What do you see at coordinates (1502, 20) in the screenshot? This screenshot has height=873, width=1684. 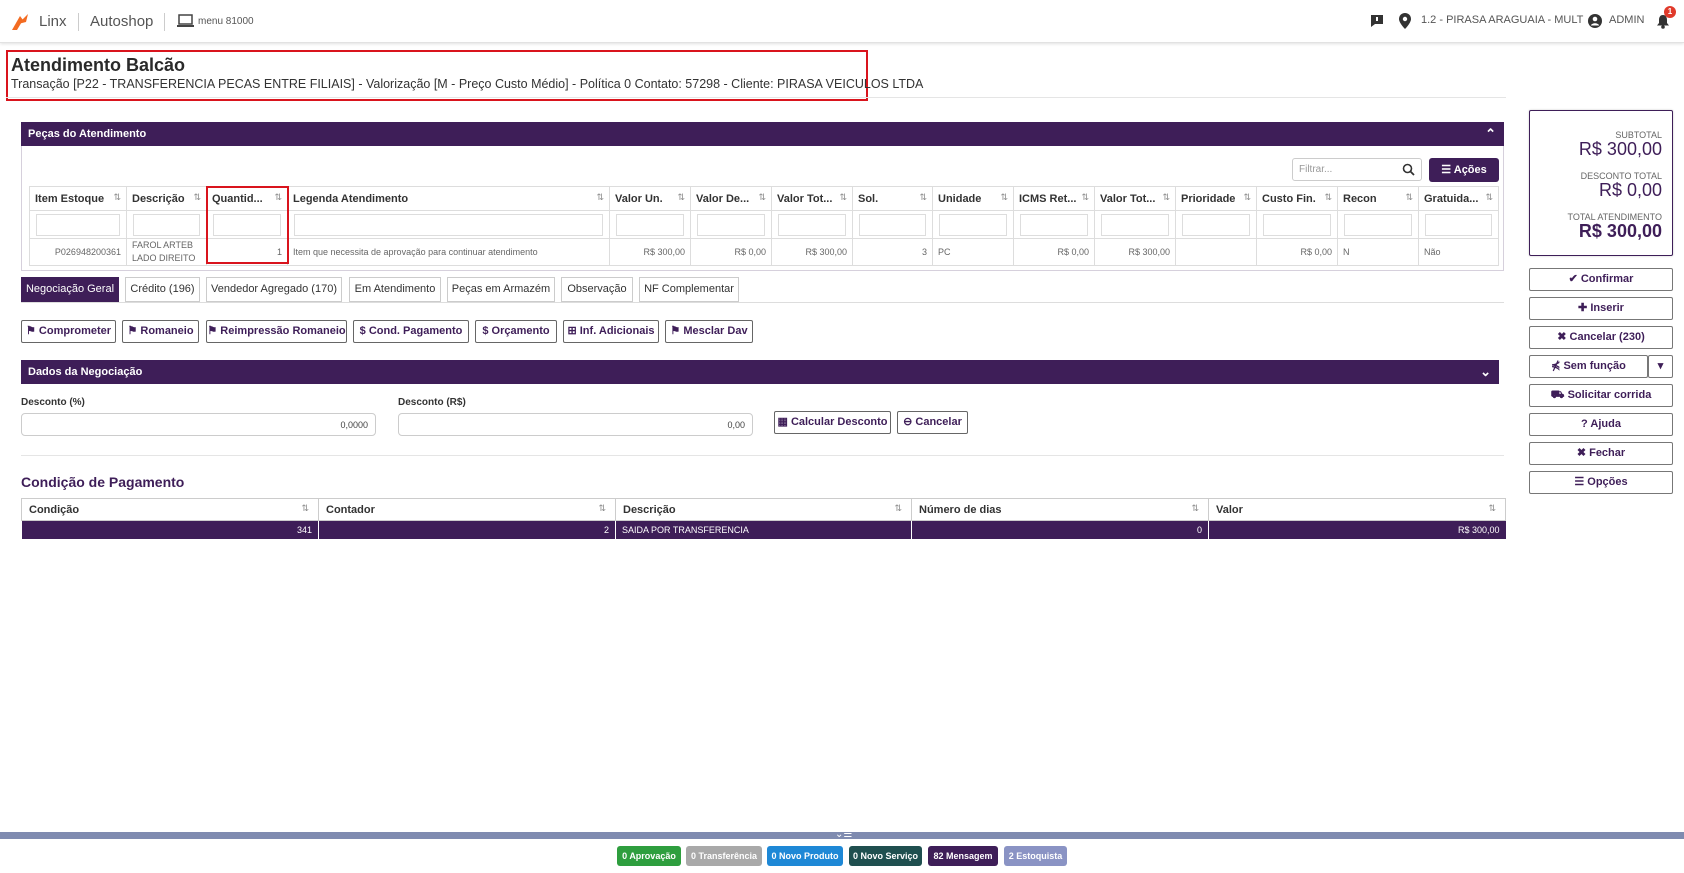 I see `location-label: 1.2 - PIRASA ARAGUAIA - MULT` at bounding box center [1502, 20].